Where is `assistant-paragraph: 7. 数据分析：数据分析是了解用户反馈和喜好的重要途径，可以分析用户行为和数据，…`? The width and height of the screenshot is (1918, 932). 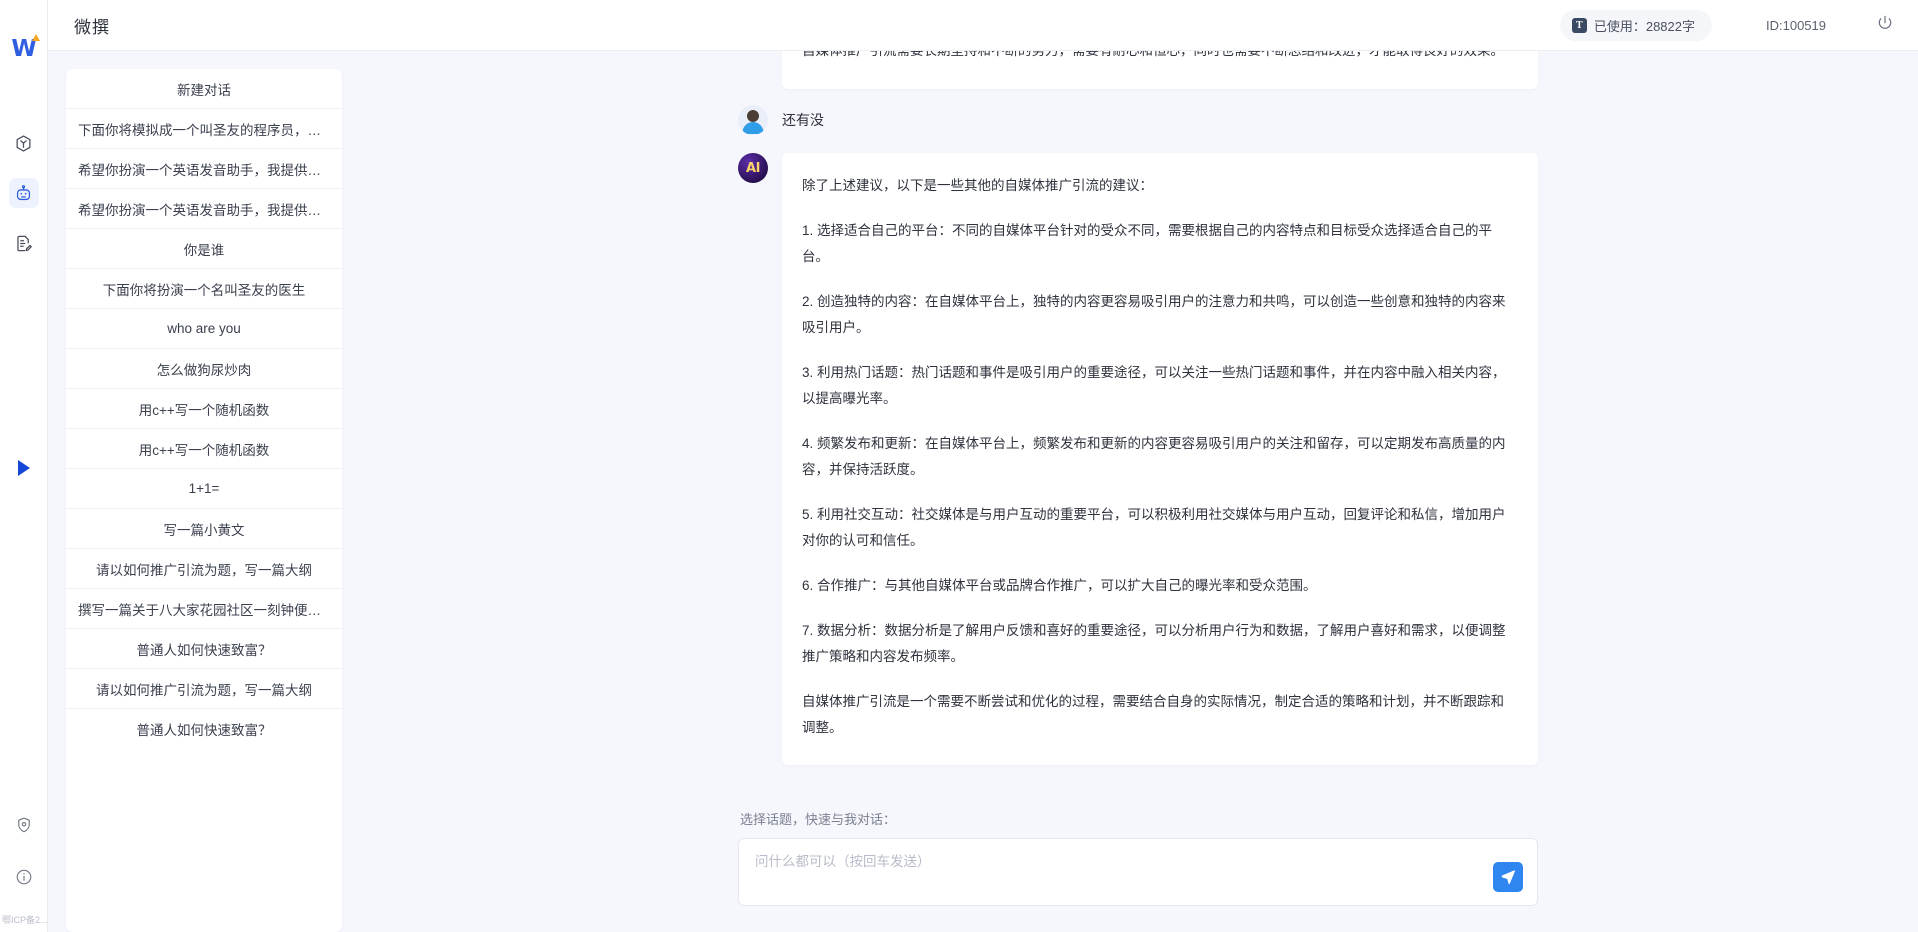
assistant-paragraph: 7. 数据分析：数据分析是了解用户反馈和喜好的重要途径，可以分析用户行为和数据，… is located at coordinates (1154, 643).